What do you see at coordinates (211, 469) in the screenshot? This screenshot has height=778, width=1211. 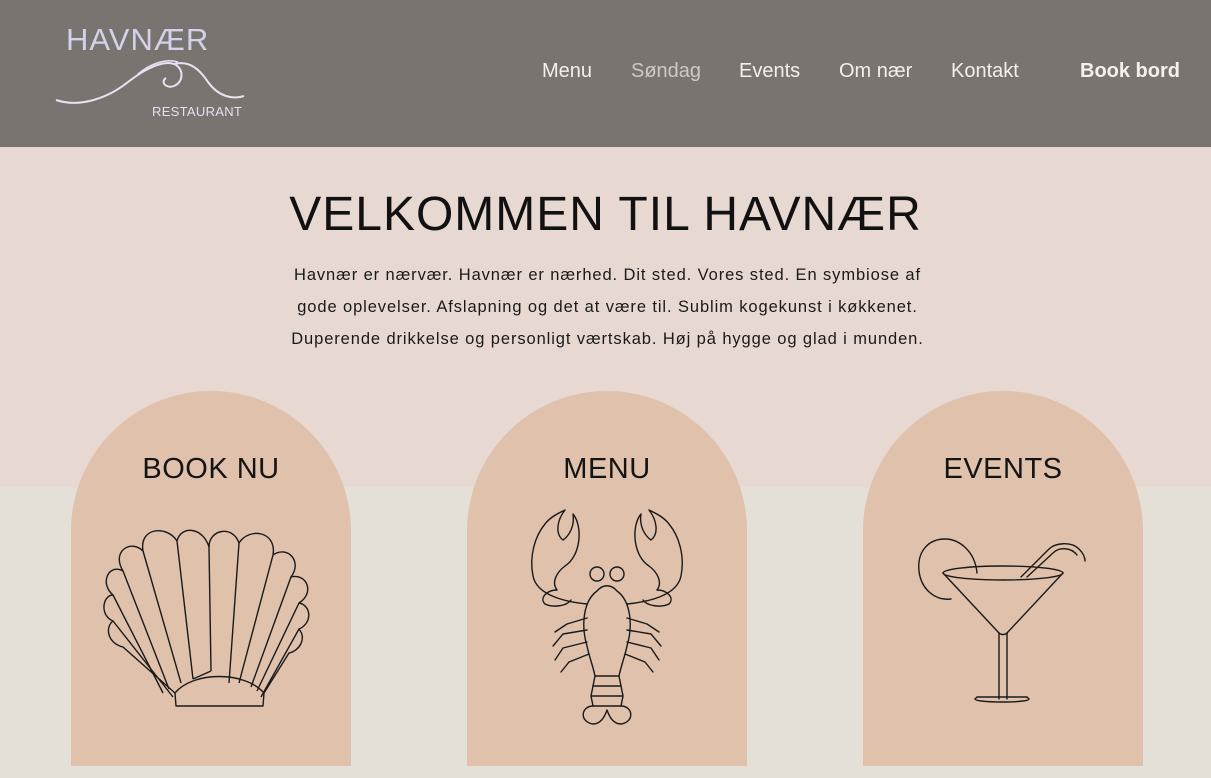 I see `card-label: BOOK NU` at bounding box center [211, 469].